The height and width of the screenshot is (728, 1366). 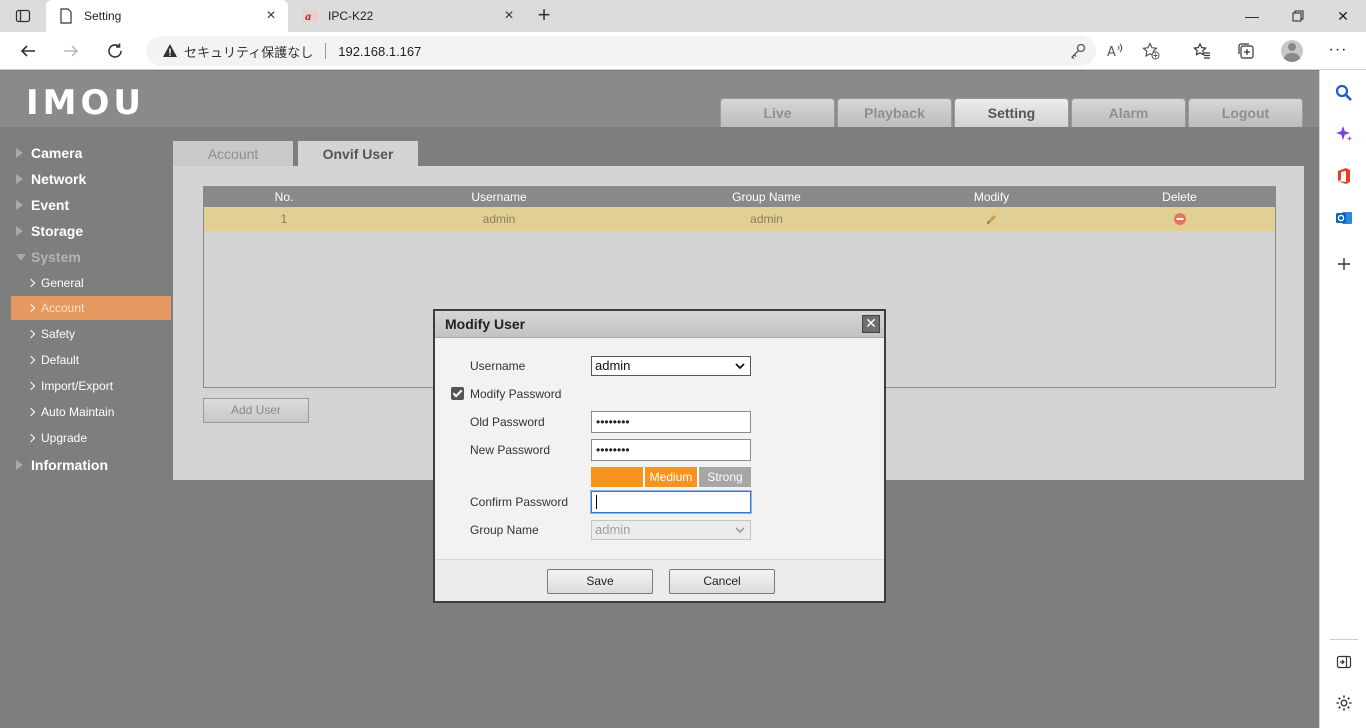 I want to click on warning-icon, so click(x=170, y=51).